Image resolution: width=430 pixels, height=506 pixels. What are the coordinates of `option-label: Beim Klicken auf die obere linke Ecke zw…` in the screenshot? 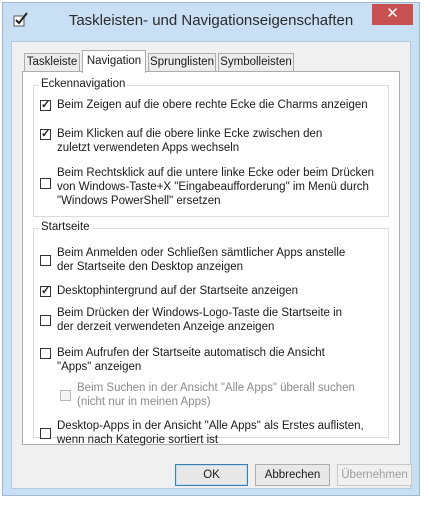 It's located at (190, 141).